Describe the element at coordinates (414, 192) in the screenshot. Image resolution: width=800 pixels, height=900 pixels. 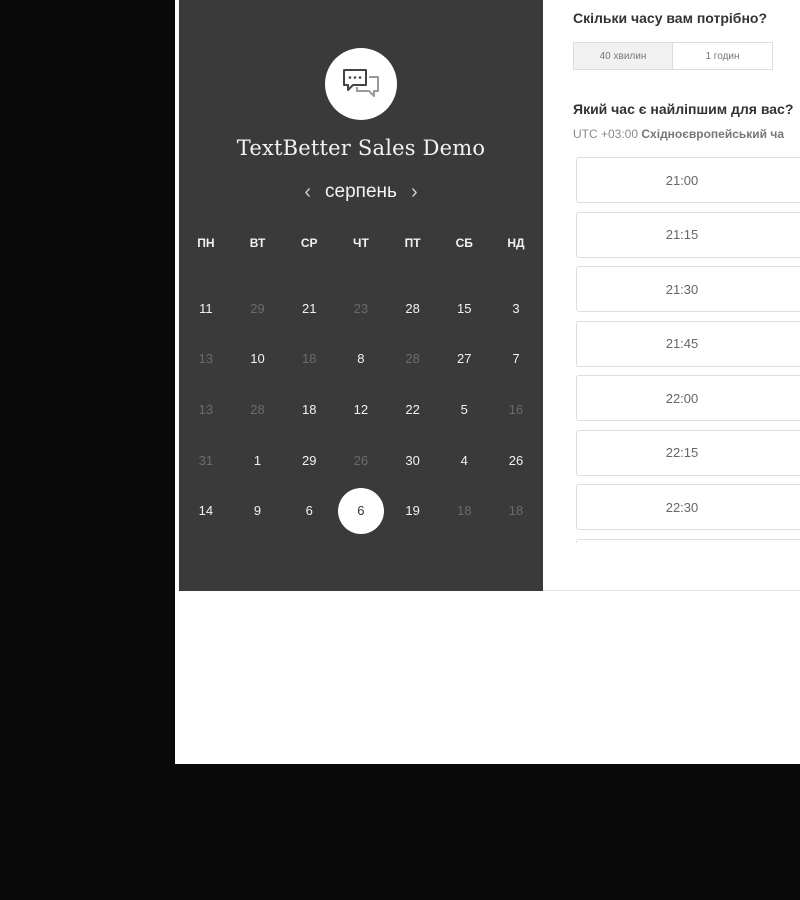
I see `chevron-right-icon: ›` at that location.